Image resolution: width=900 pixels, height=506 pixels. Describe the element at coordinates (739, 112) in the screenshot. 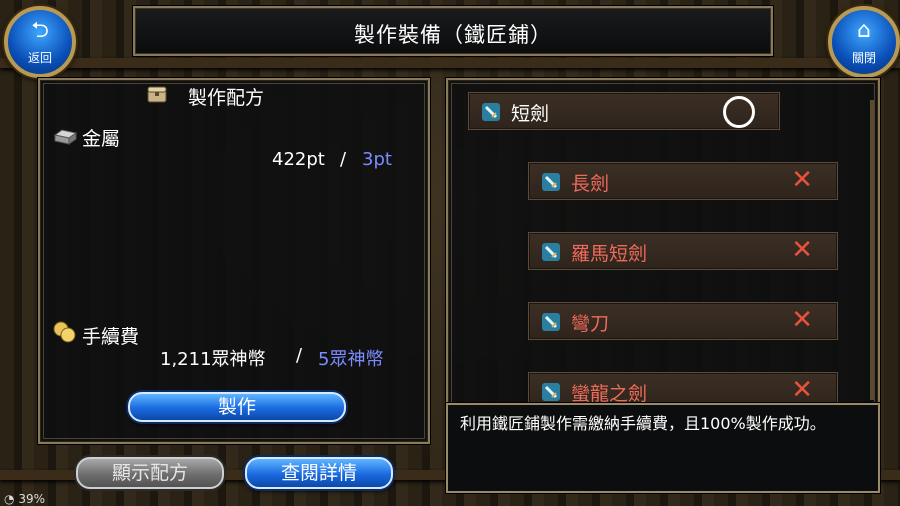

I see `available-circle-icon` at that location.